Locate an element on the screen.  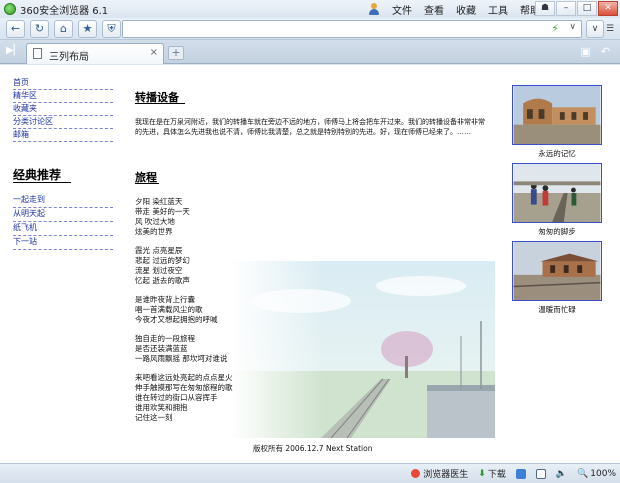
window-controls: ☗ – □ ✕ is located at coordinates (576, 8).